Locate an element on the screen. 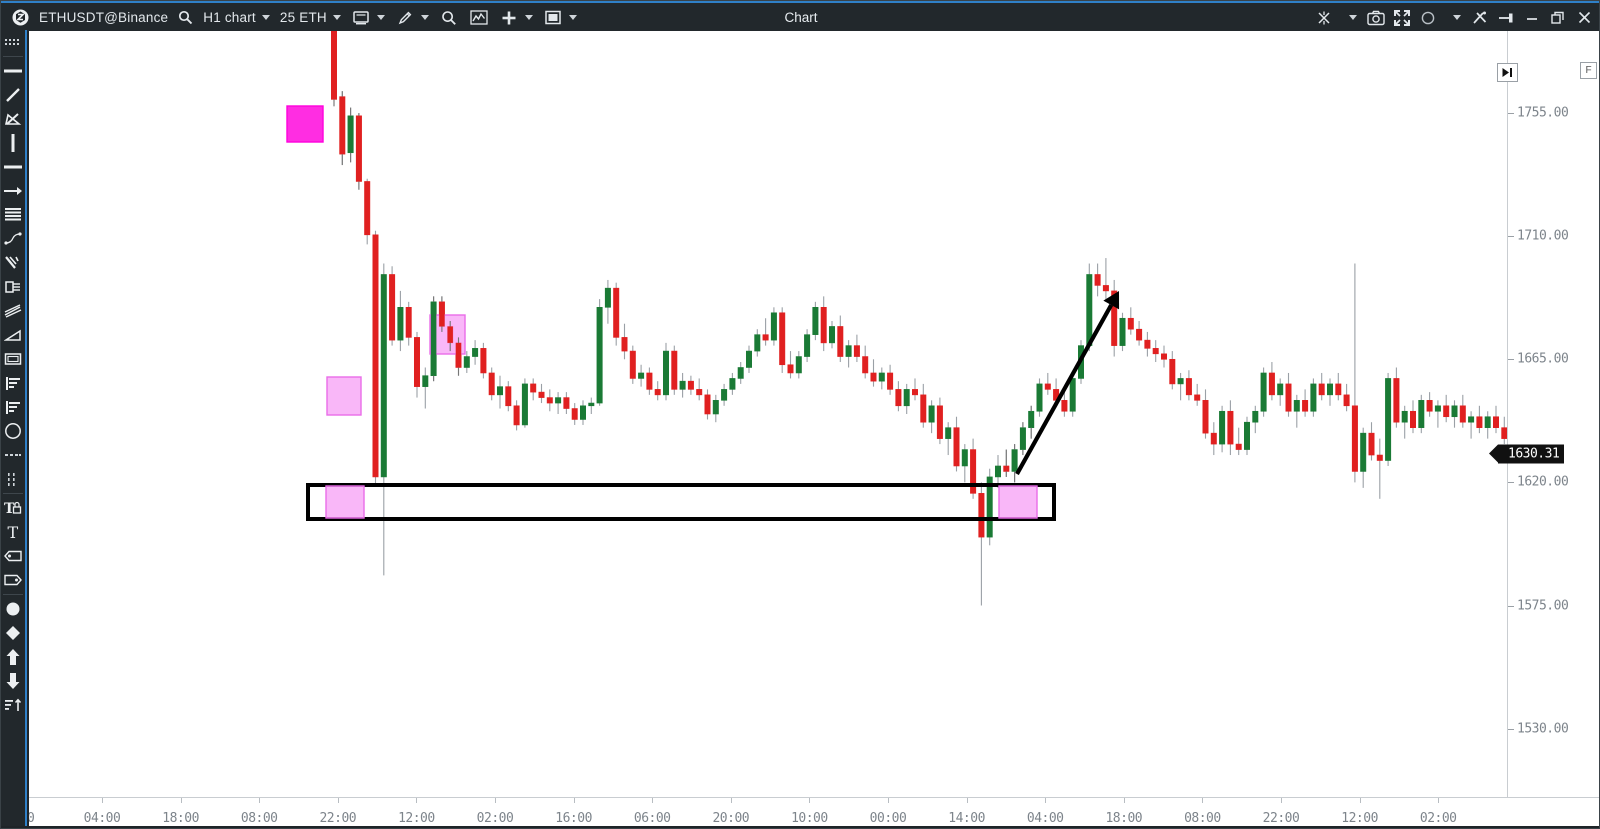 The height and width of the screenshot is (829, 1600). crosshair-off-icon is located at coordinates (1324, 18).